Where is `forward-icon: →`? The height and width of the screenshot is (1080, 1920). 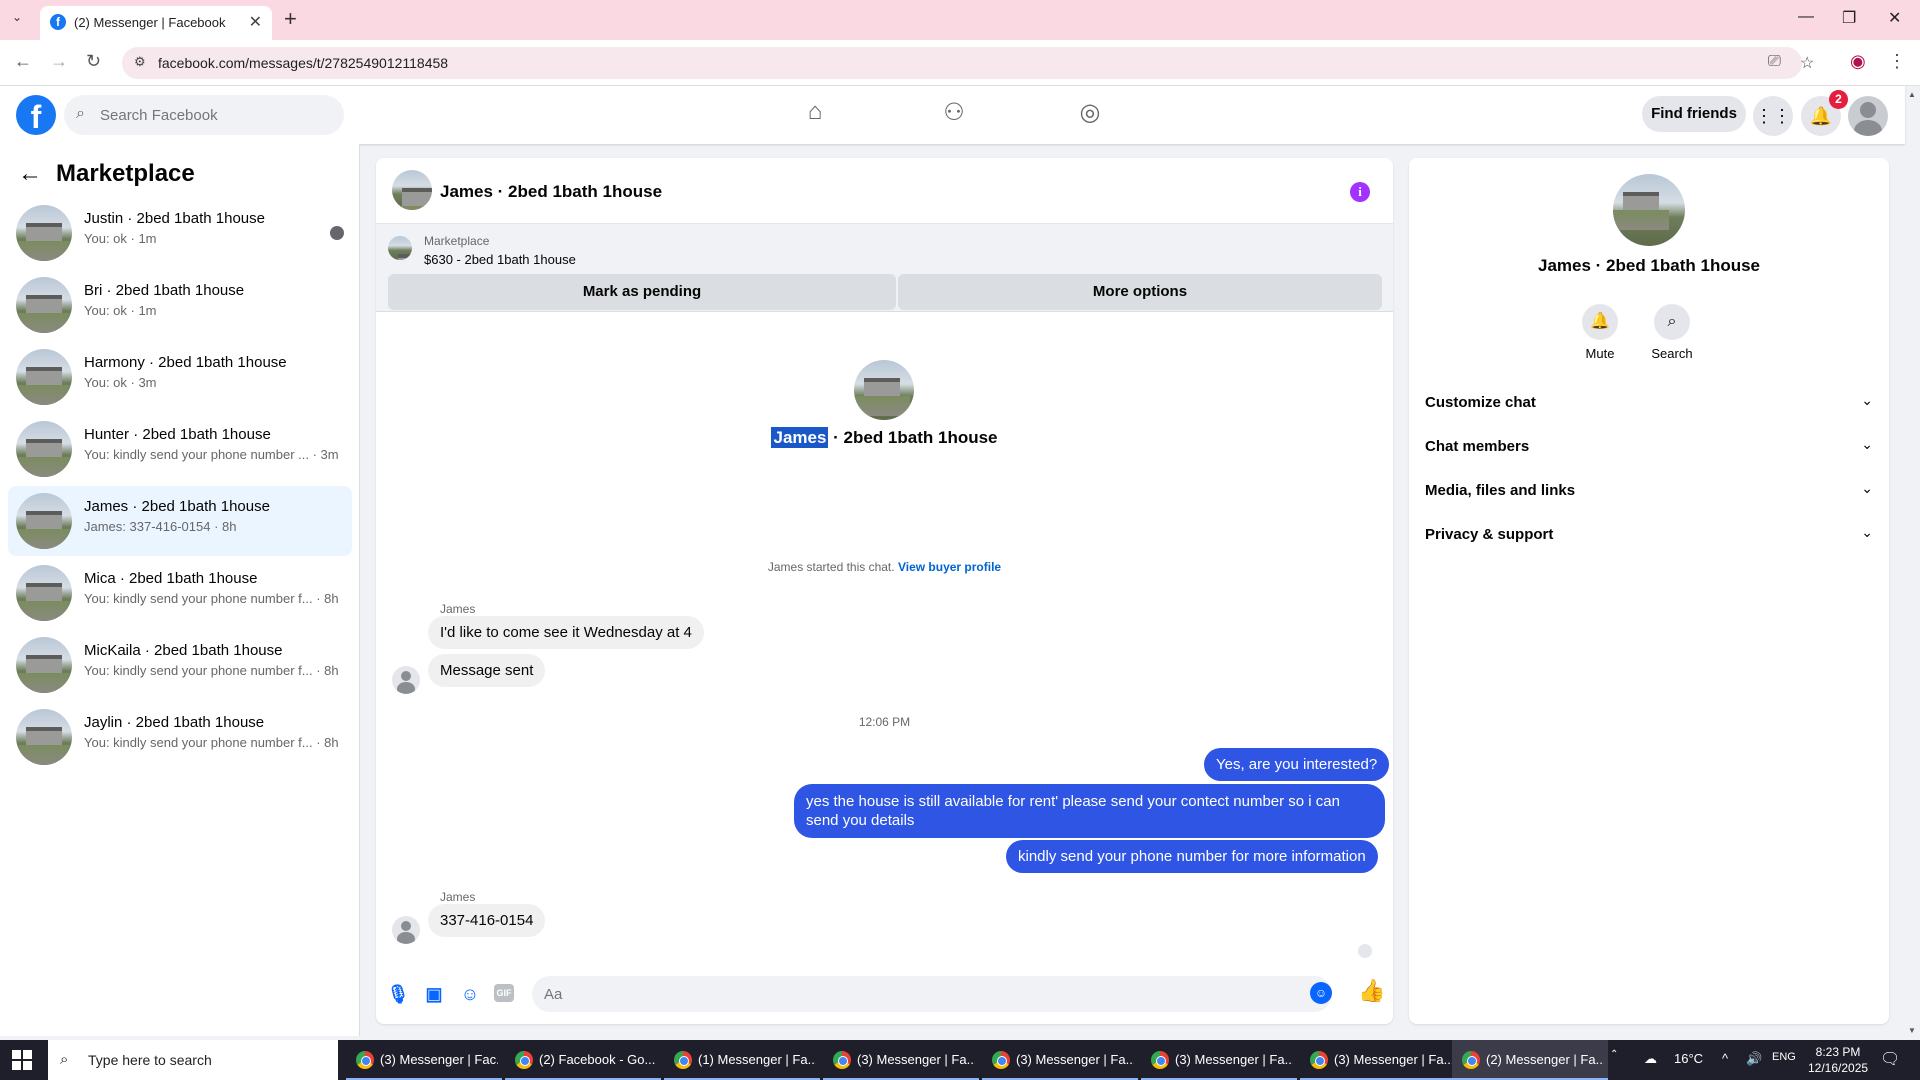 forward-icon: → is located at coordinates (59, 61).